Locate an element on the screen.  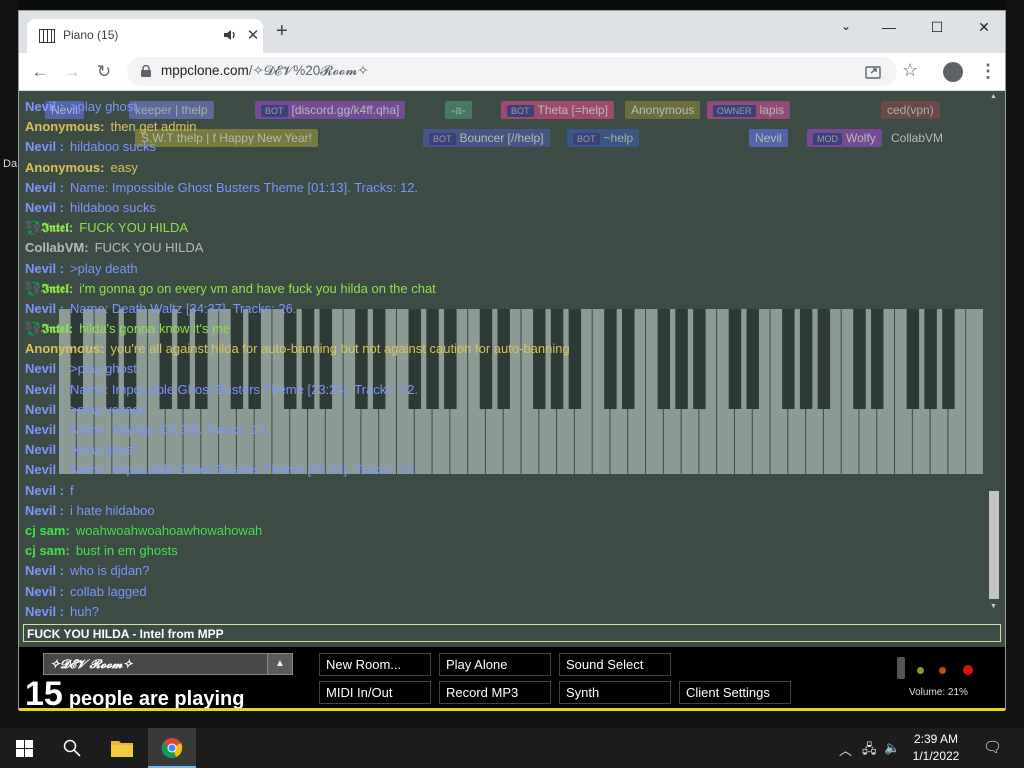
chat-text: huh? is located at coordinates (84, 611).